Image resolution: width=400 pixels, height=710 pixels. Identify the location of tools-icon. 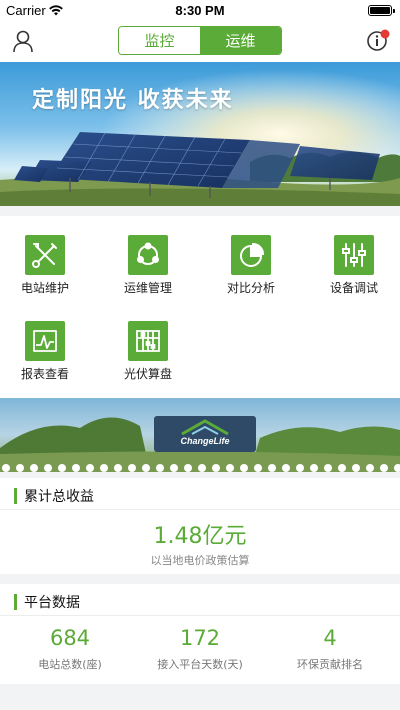
(45, 255).